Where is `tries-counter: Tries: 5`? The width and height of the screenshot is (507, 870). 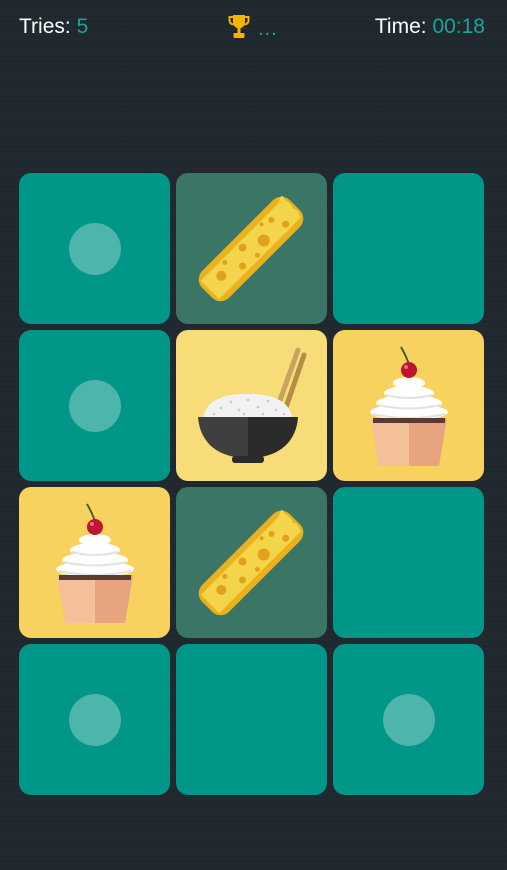 tries-counter: Tries: 5 is located at coordinates (53, 27).